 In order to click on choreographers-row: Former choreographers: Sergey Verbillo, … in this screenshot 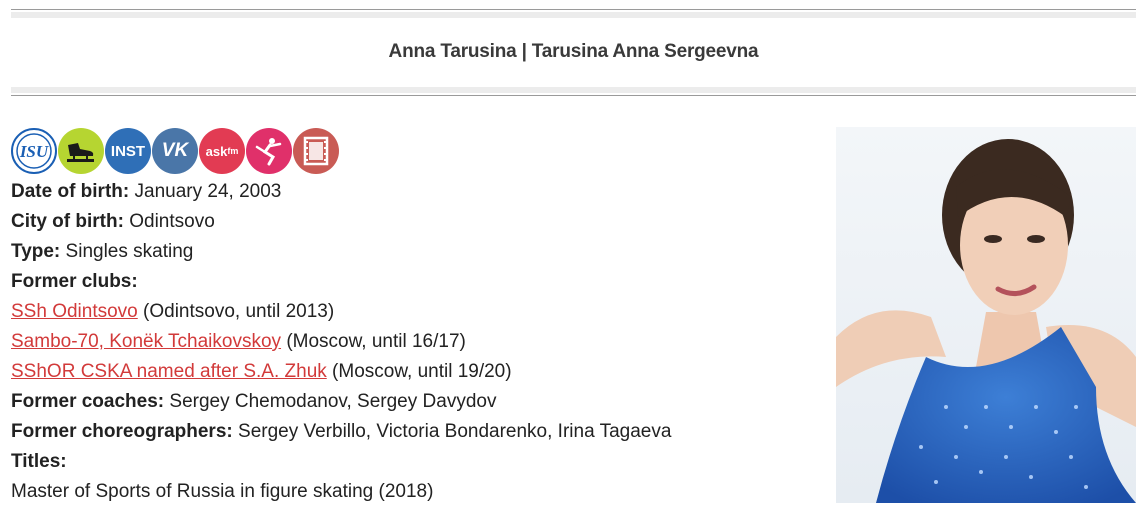, I will do `click(341, 432)`.